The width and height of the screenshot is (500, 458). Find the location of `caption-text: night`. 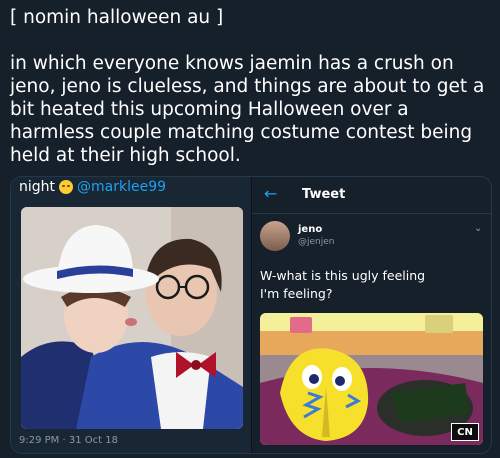

caption-text: night is located at coordinates (37, 187).